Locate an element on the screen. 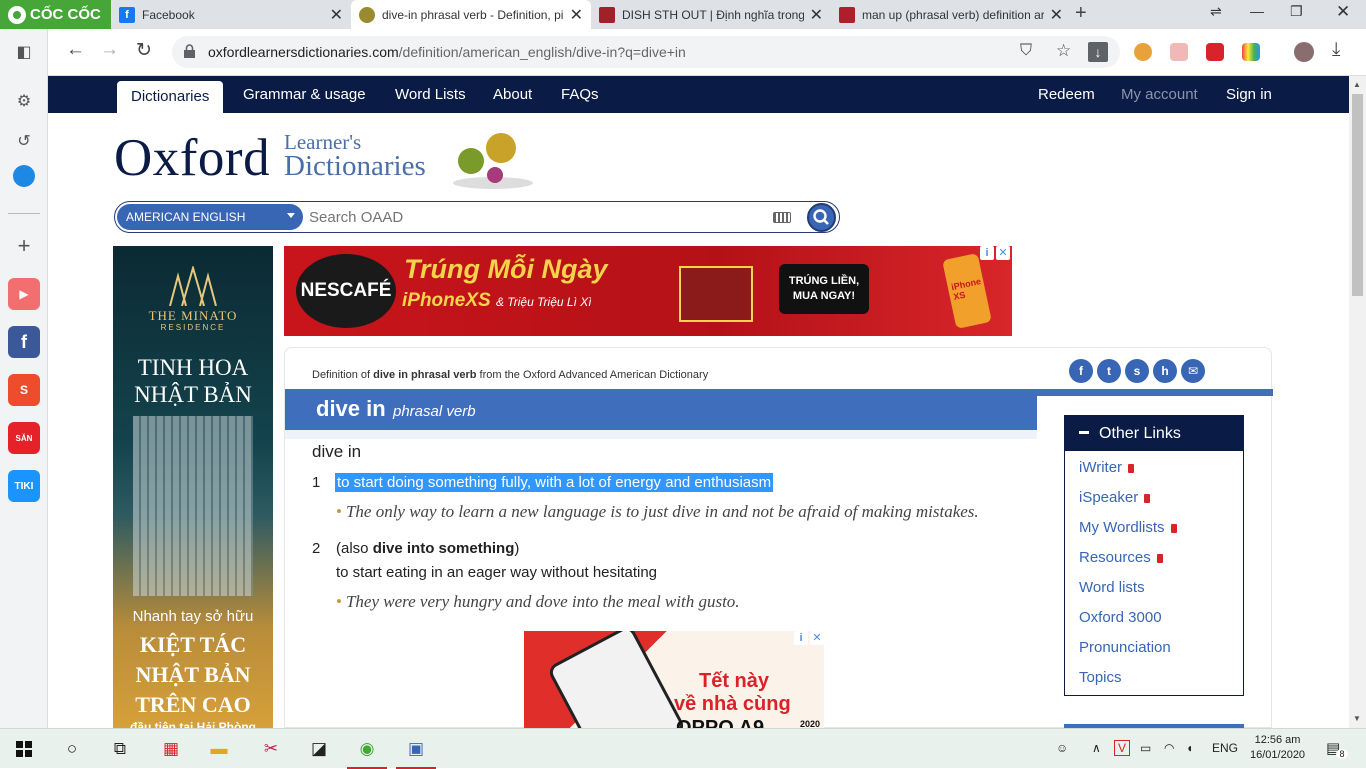  tiki-icon: TIKI is located at coordinates (24, 486).